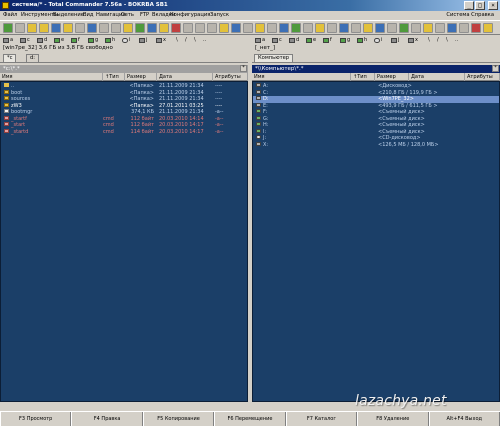 This screenshot has height=426, width=500. I want to click on drive-button-x: x, so click(161, 40).